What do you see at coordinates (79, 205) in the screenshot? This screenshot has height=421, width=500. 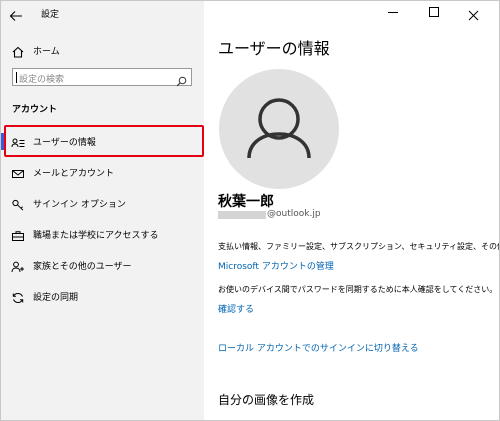 I see `sidebar-item-label: サインイン オプション` at bounding box center [79, 205].